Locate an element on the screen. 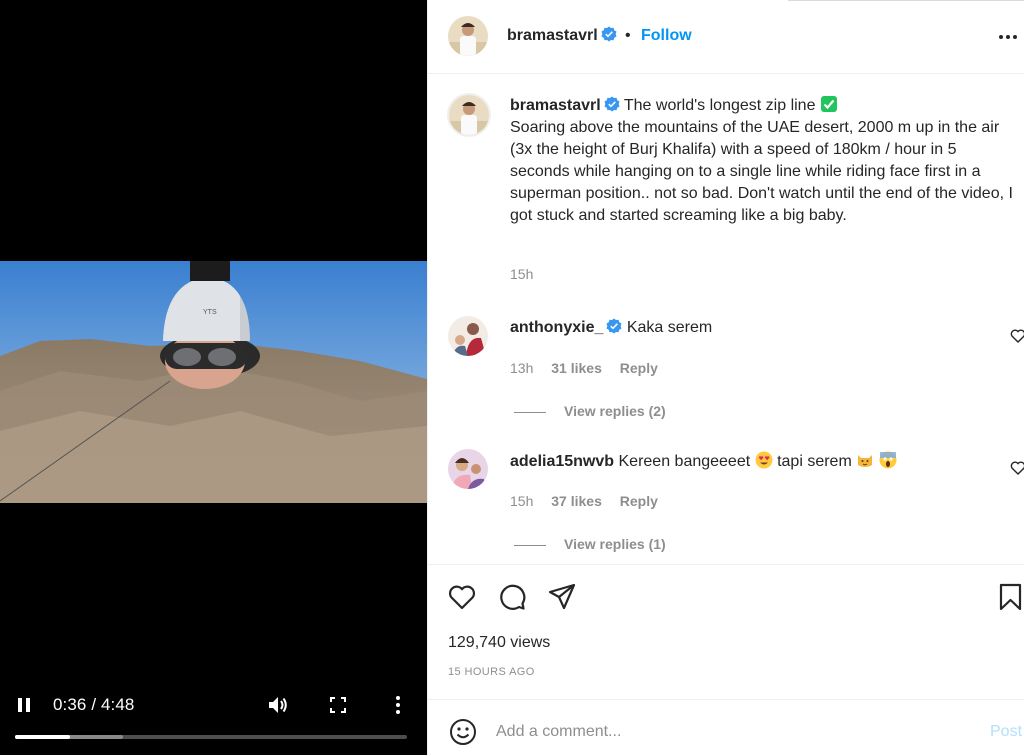 The height and width of the screenshot is (755, 1024). caption-username: bramastavrl is located at coordinates (555, 105).